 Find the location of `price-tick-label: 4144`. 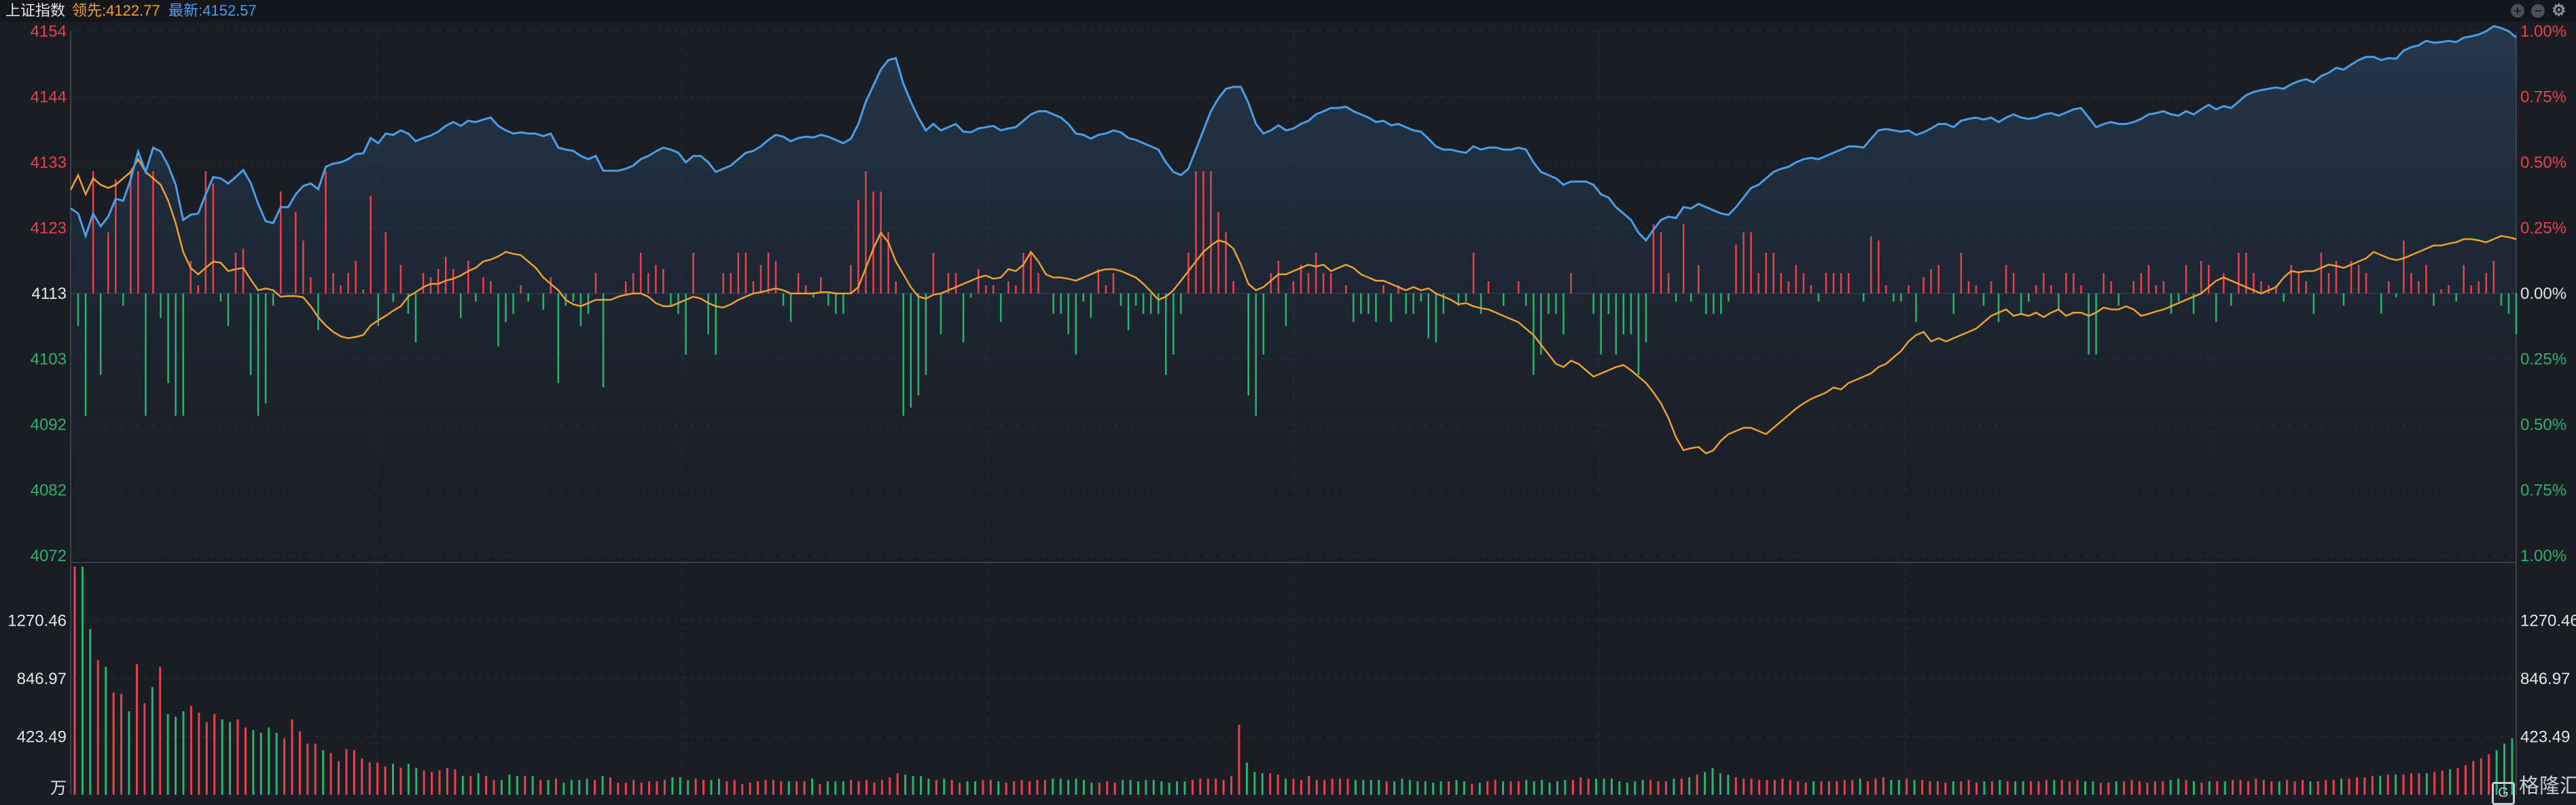

price-tick-label: 4144 is located at coordinates (49, 98).